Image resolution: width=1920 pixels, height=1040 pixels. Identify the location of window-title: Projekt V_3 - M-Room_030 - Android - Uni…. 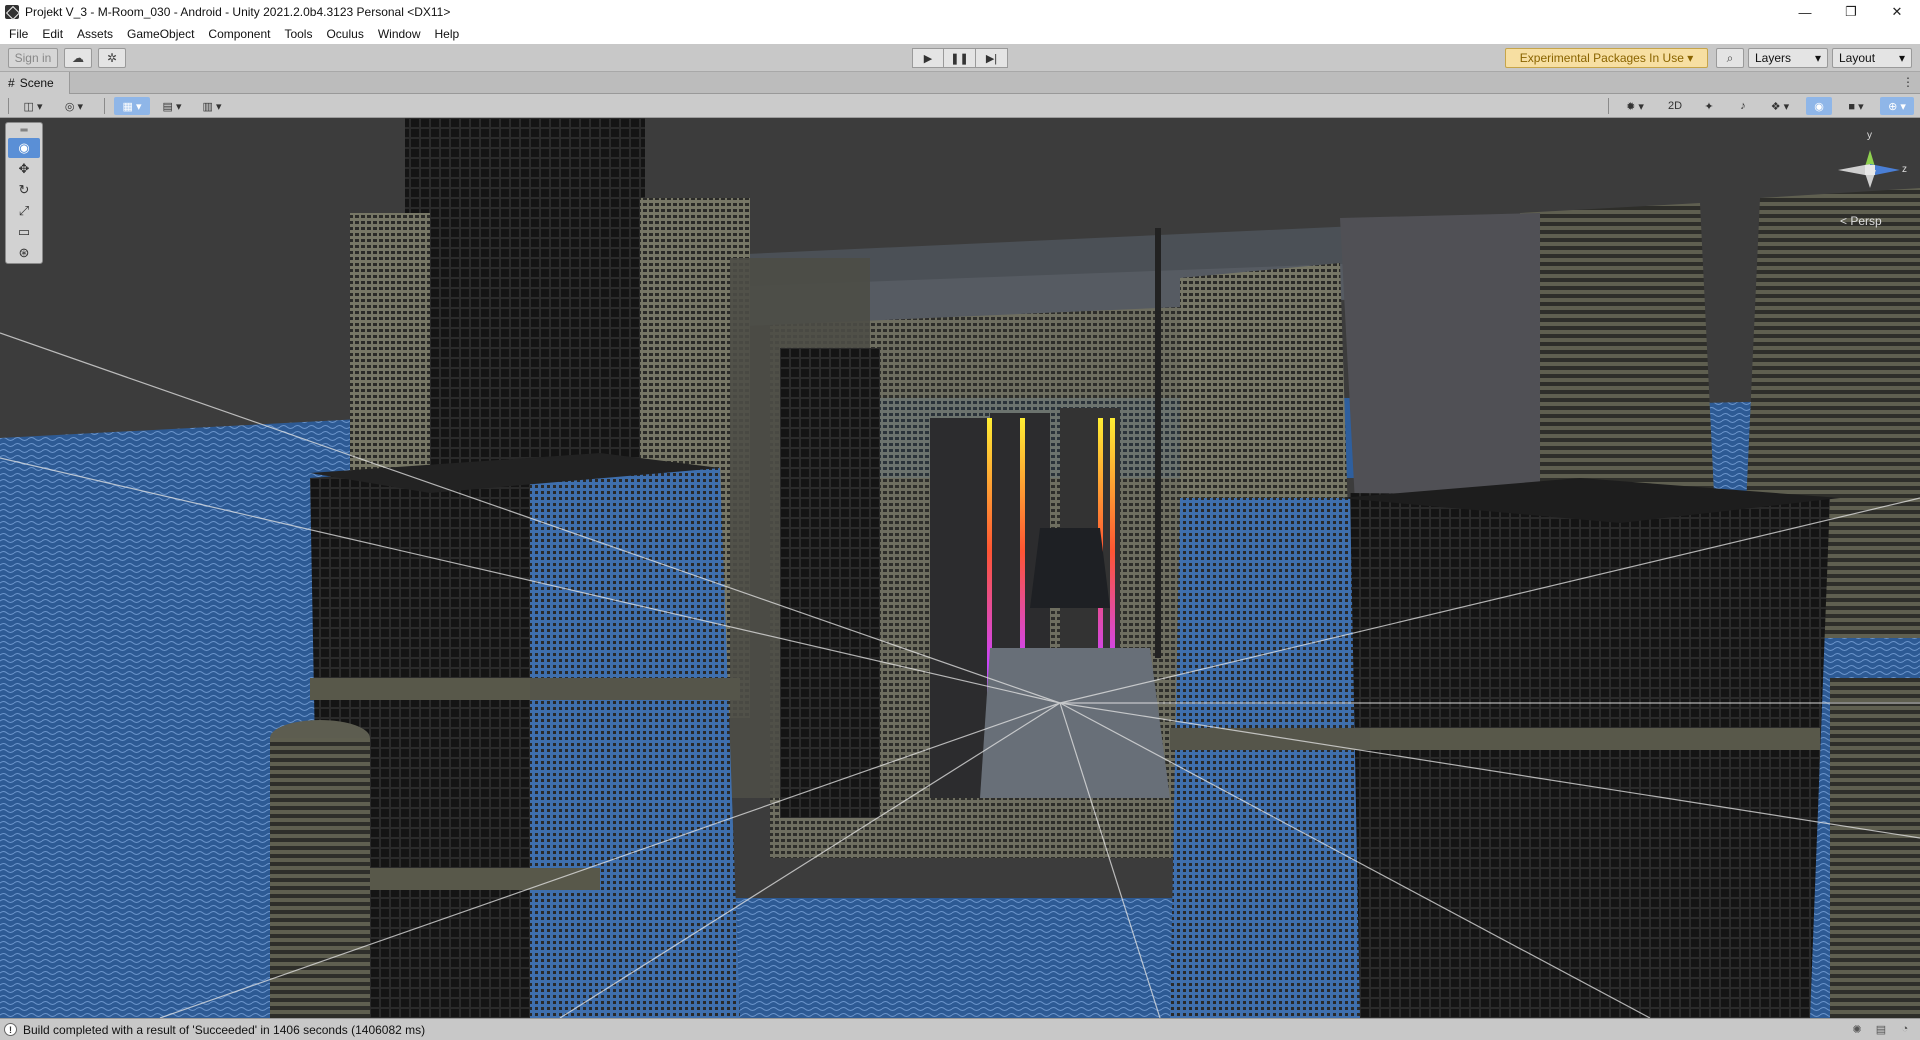
(238, 12).